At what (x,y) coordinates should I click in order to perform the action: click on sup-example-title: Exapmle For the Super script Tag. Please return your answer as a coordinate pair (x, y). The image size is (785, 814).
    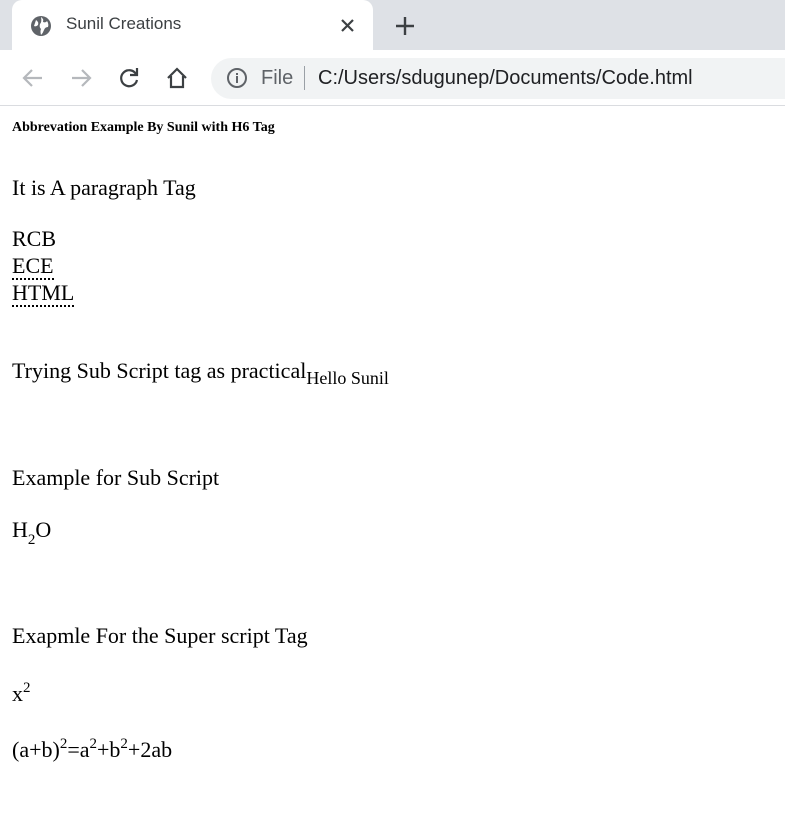
    Looking at the image, I should click on (160, 635).